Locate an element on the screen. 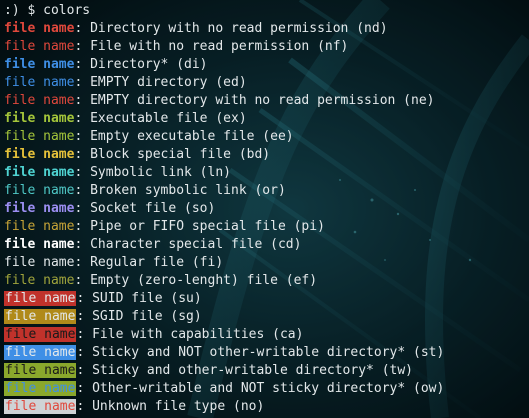 The width and height of the screenshot is (529, 418). file-type-description: File with no read permission (nf) is located at coordinates (215, 46).